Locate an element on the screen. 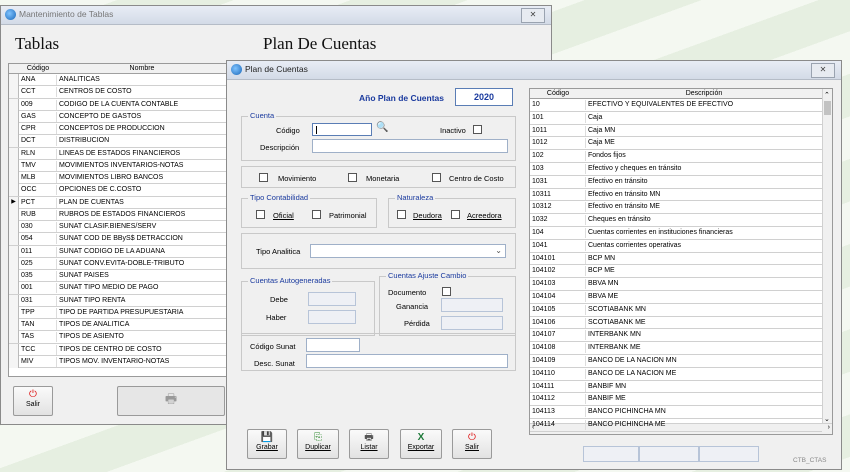 This screenshot has height=472, width=850. haber-input is located at coordinates (332, 317).